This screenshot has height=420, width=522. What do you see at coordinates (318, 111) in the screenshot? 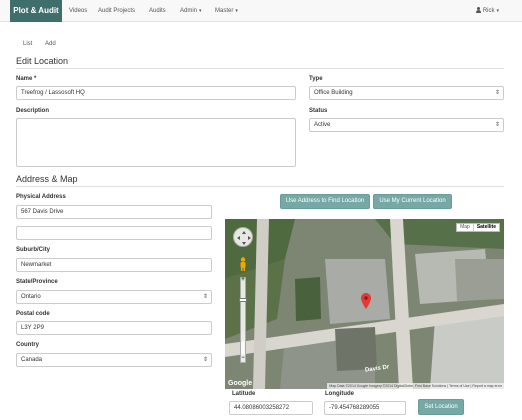
I see `status-label: Status` at bounding box center [318, 111].